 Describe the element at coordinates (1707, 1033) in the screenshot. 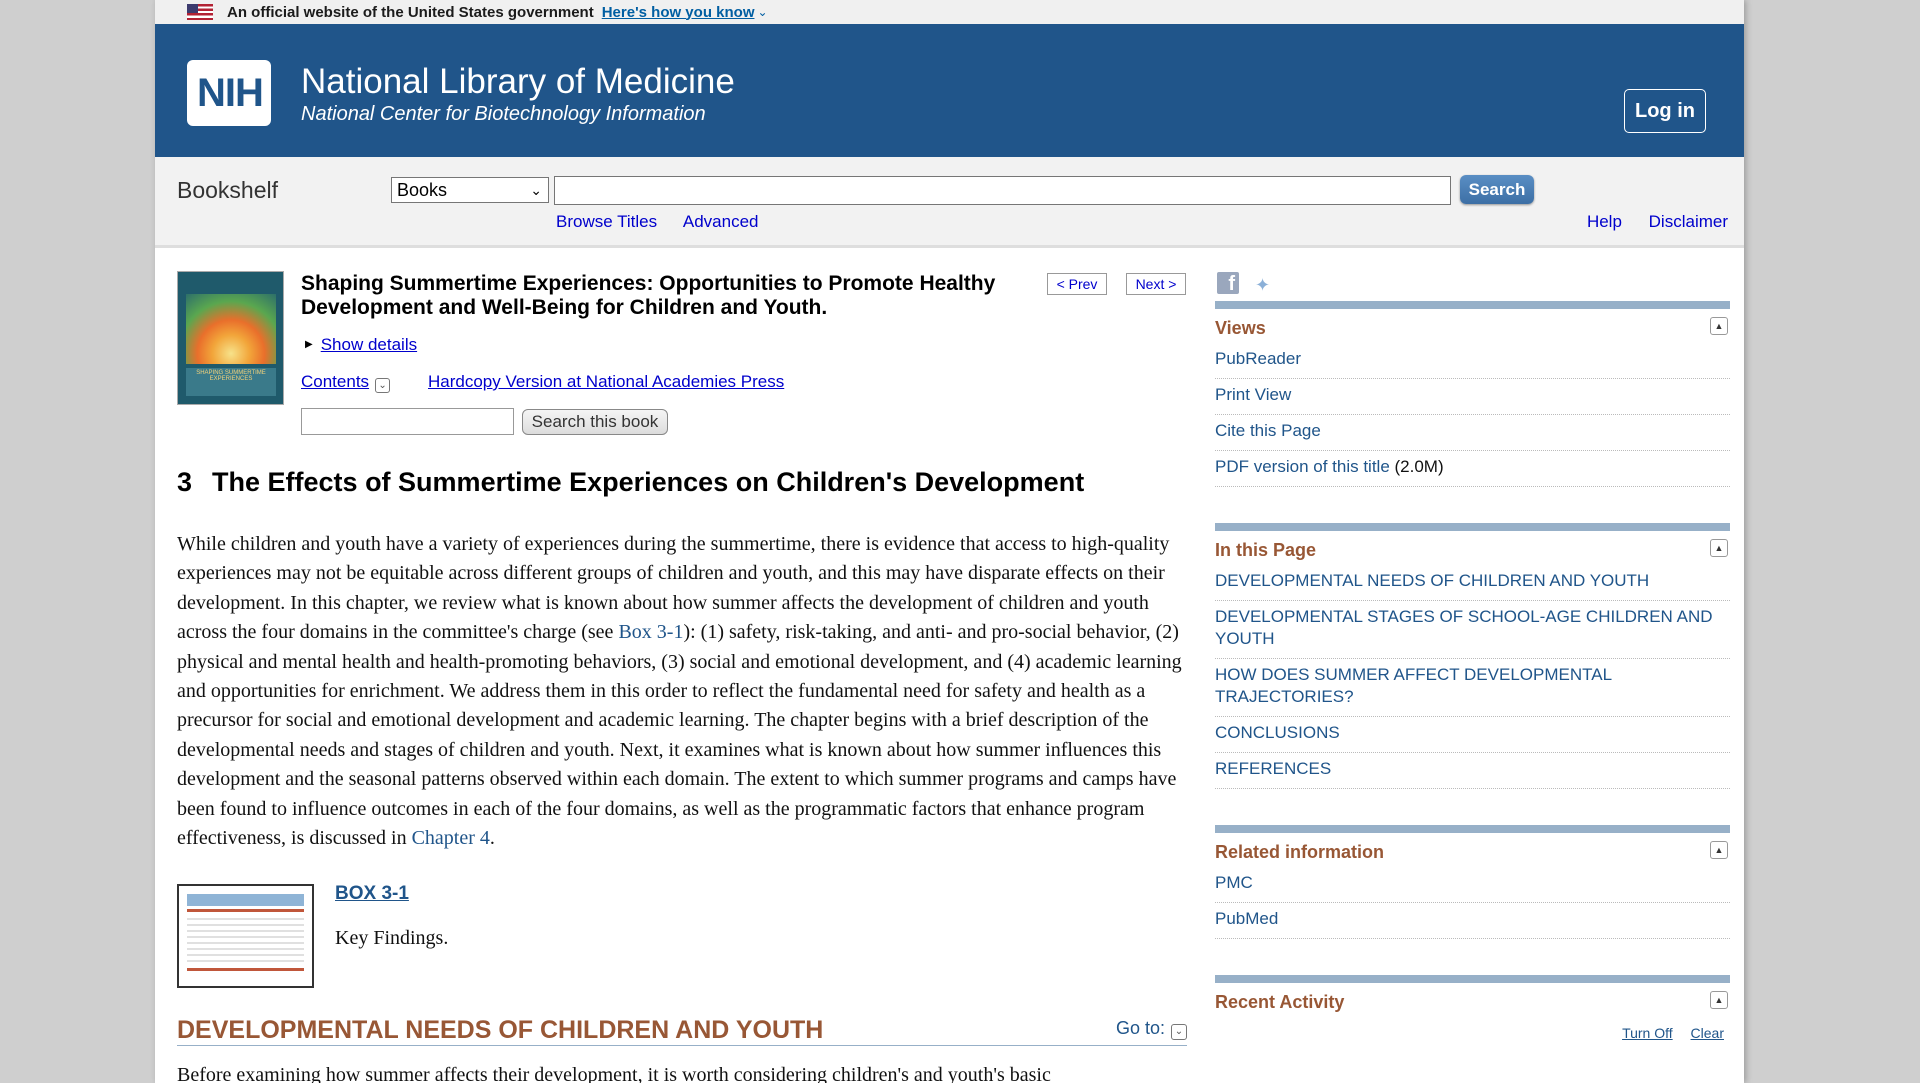

I see `clear-link: Clear` at that location.